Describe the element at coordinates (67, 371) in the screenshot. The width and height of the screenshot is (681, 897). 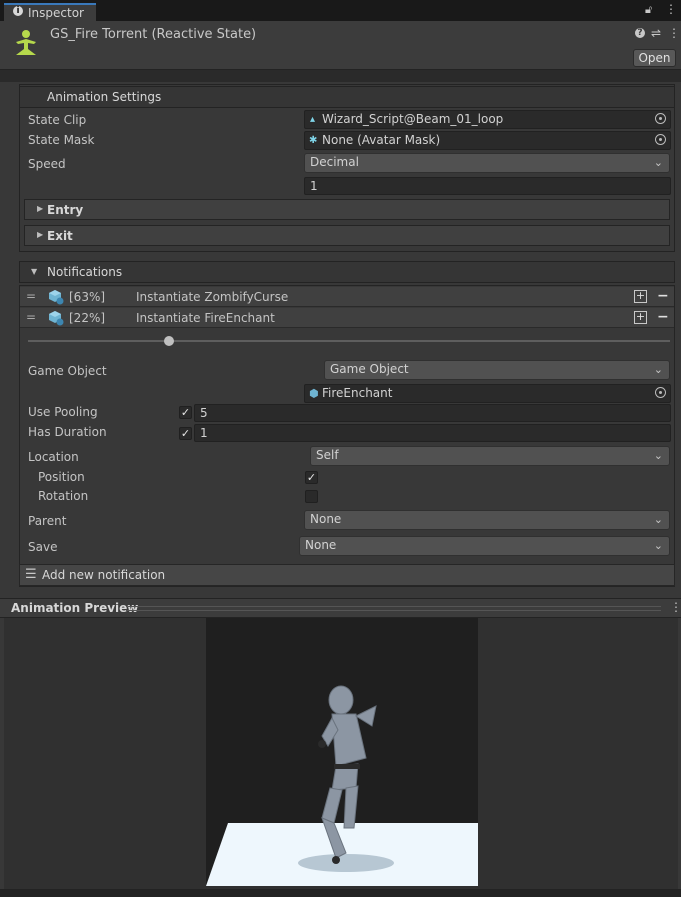
I see `game-object-label: Game Object` at that location.